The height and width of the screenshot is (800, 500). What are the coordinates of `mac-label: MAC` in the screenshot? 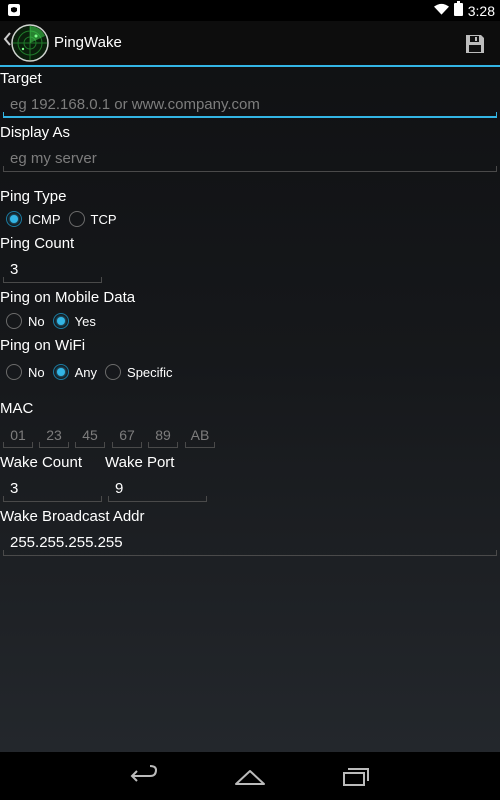 It's located at (17, 408).